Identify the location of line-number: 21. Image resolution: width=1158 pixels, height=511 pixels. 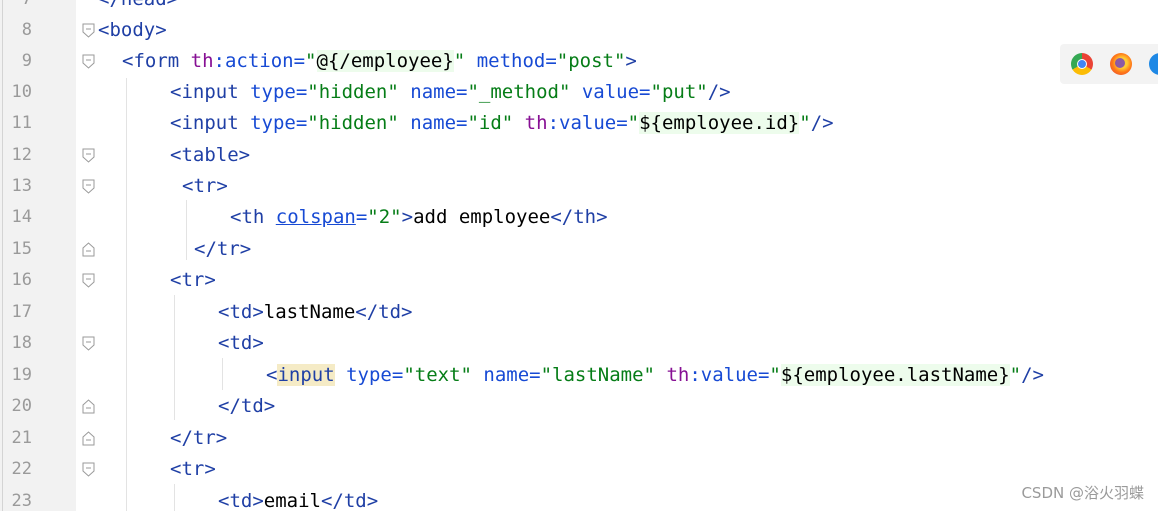
(21, 438).